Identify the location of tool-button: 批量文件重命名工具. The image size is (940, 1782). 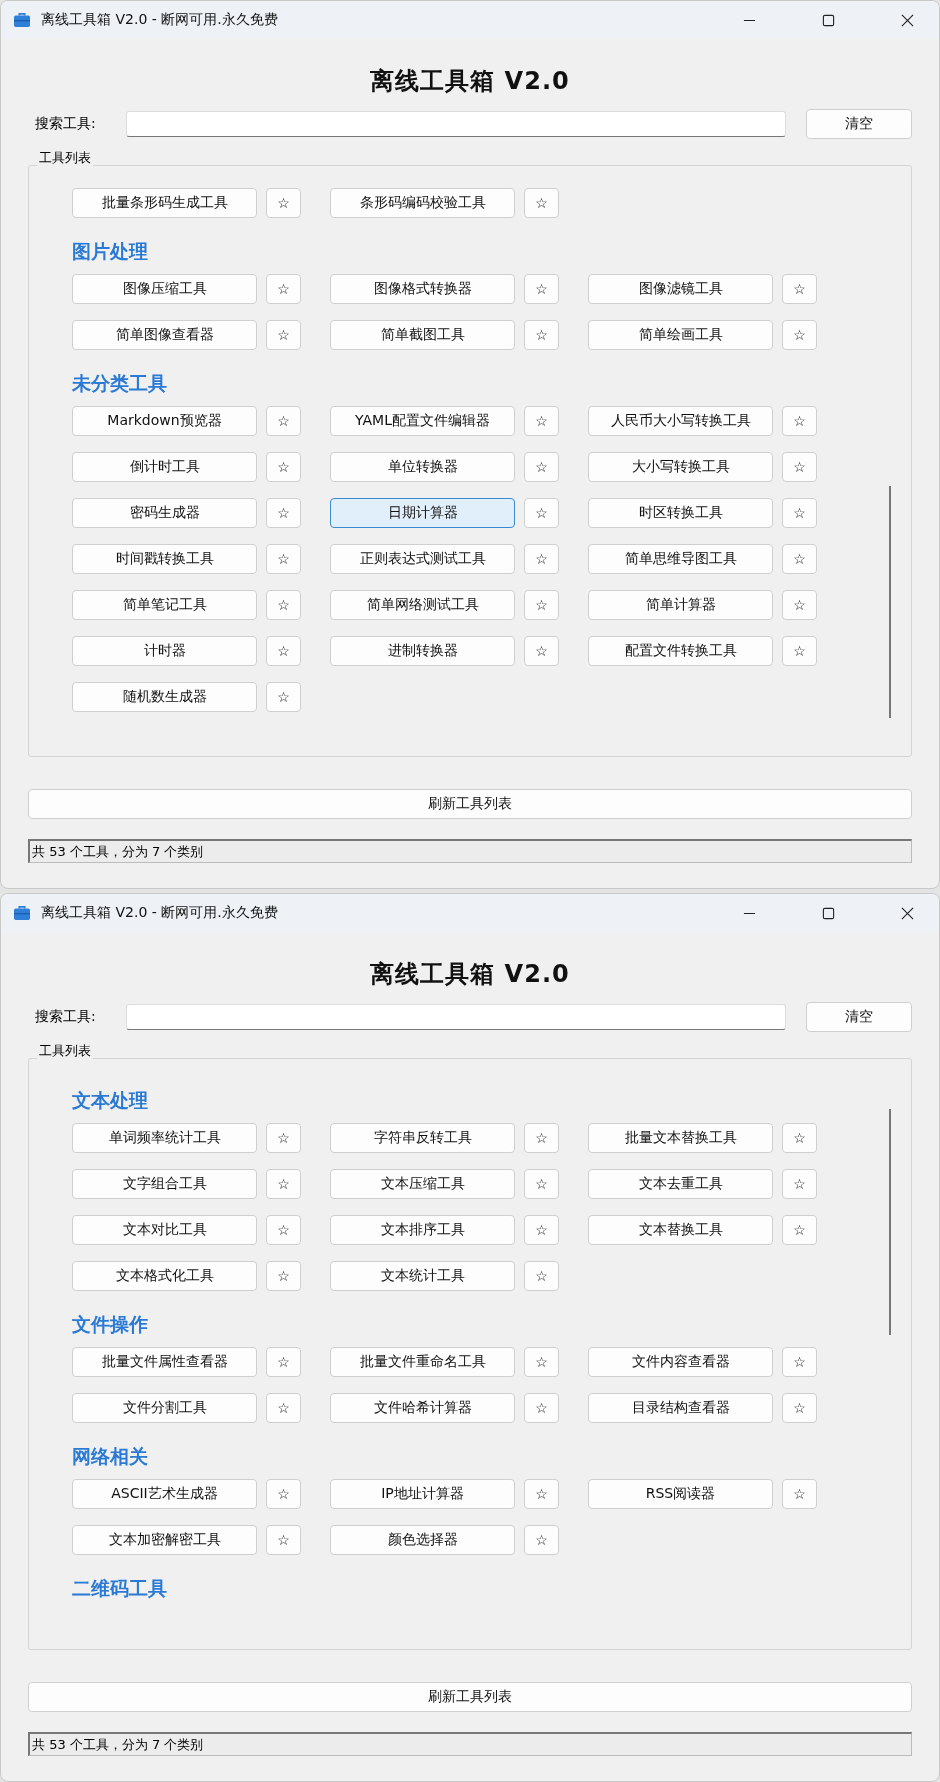
(422, 1362).